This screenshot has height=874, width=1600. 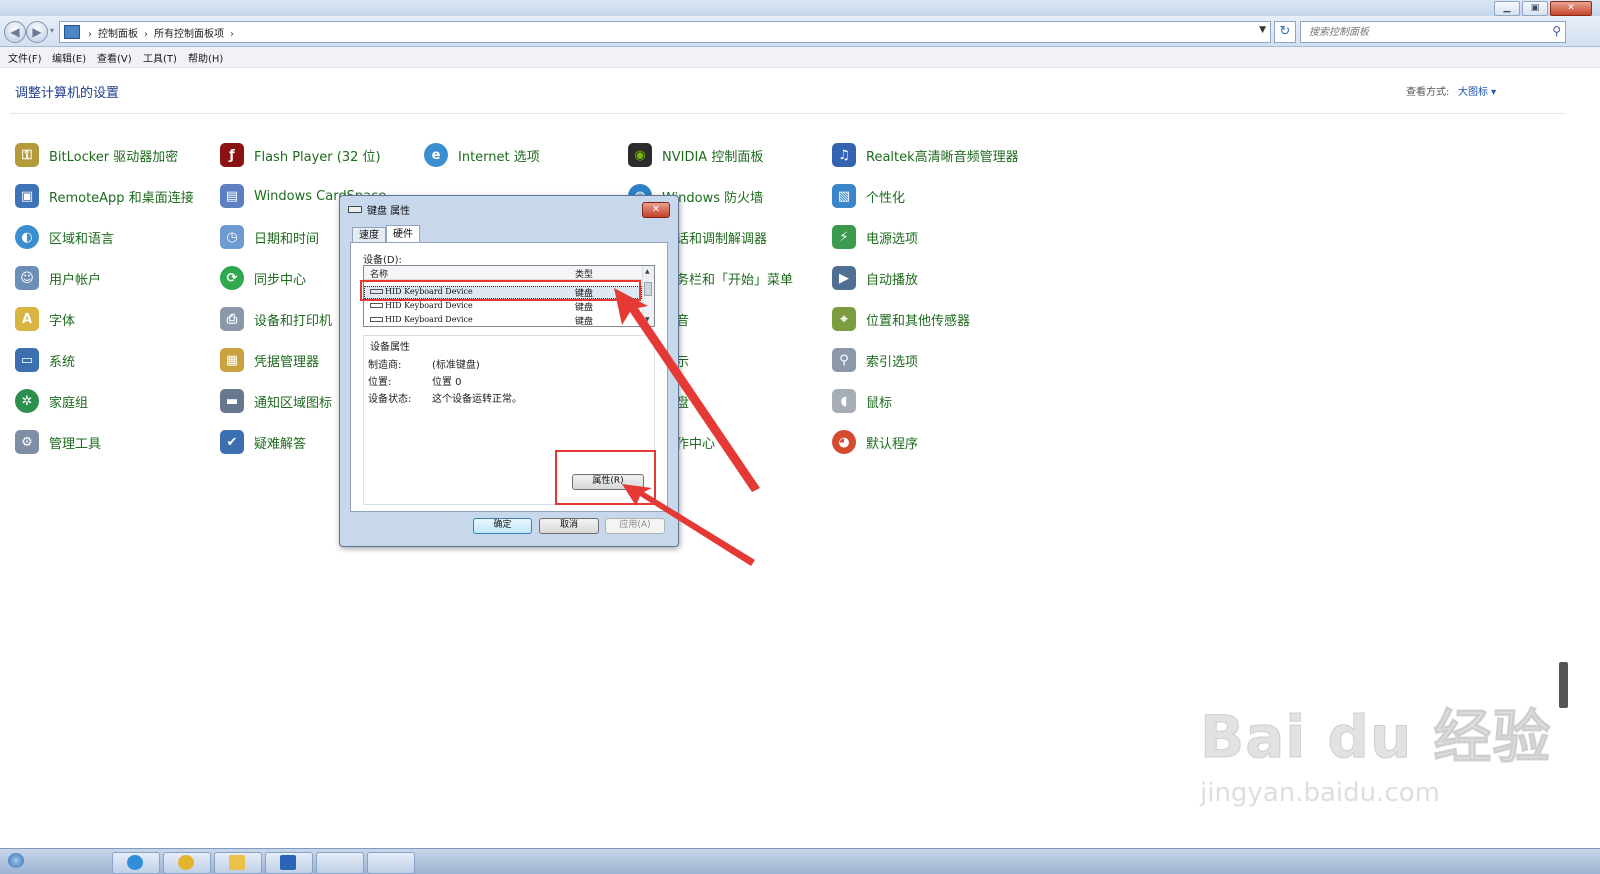 What do you see at coordinates (687, 390) in the screenshot?
I see `arrow-to-device-row` at bounding box center [687, 390].